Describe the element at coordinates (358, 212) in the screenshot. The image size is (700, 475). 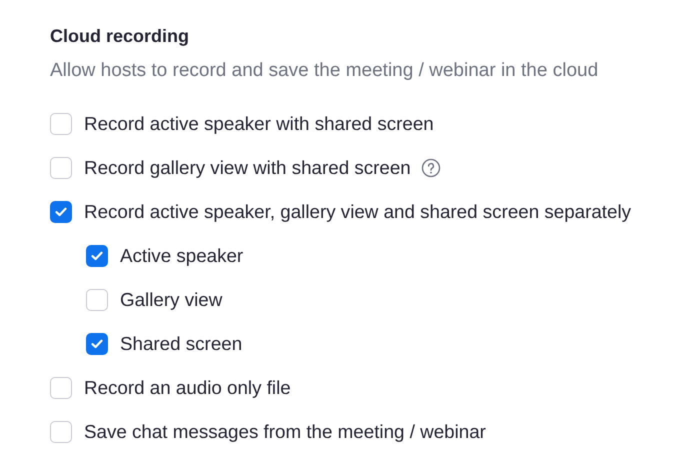
I see `option-label: Record active speaker, gallery view and shared screen separately` at that location.